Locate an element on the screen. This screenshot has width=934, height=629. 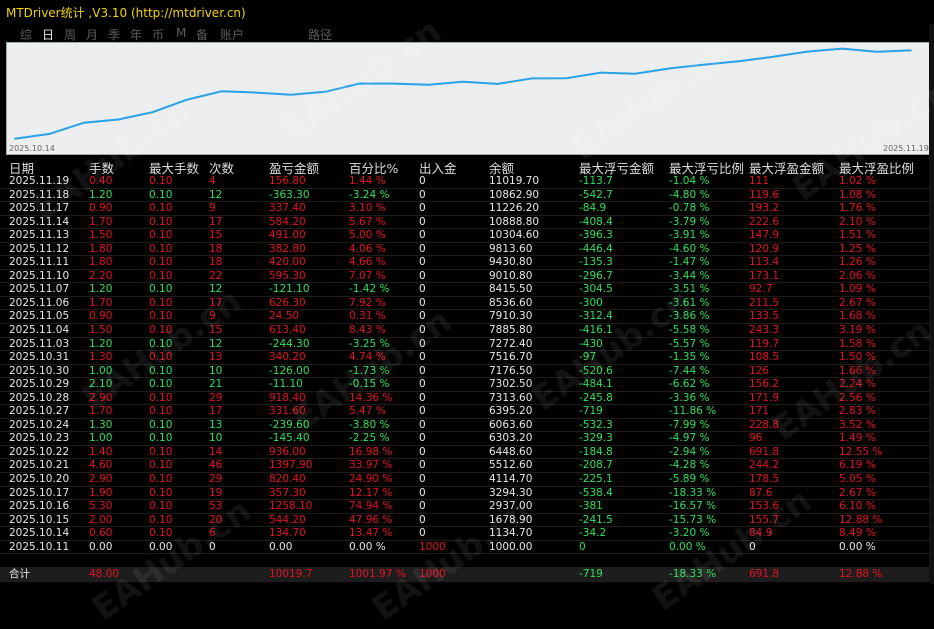
tab-5: 年 is located at coordinates (136, 34).